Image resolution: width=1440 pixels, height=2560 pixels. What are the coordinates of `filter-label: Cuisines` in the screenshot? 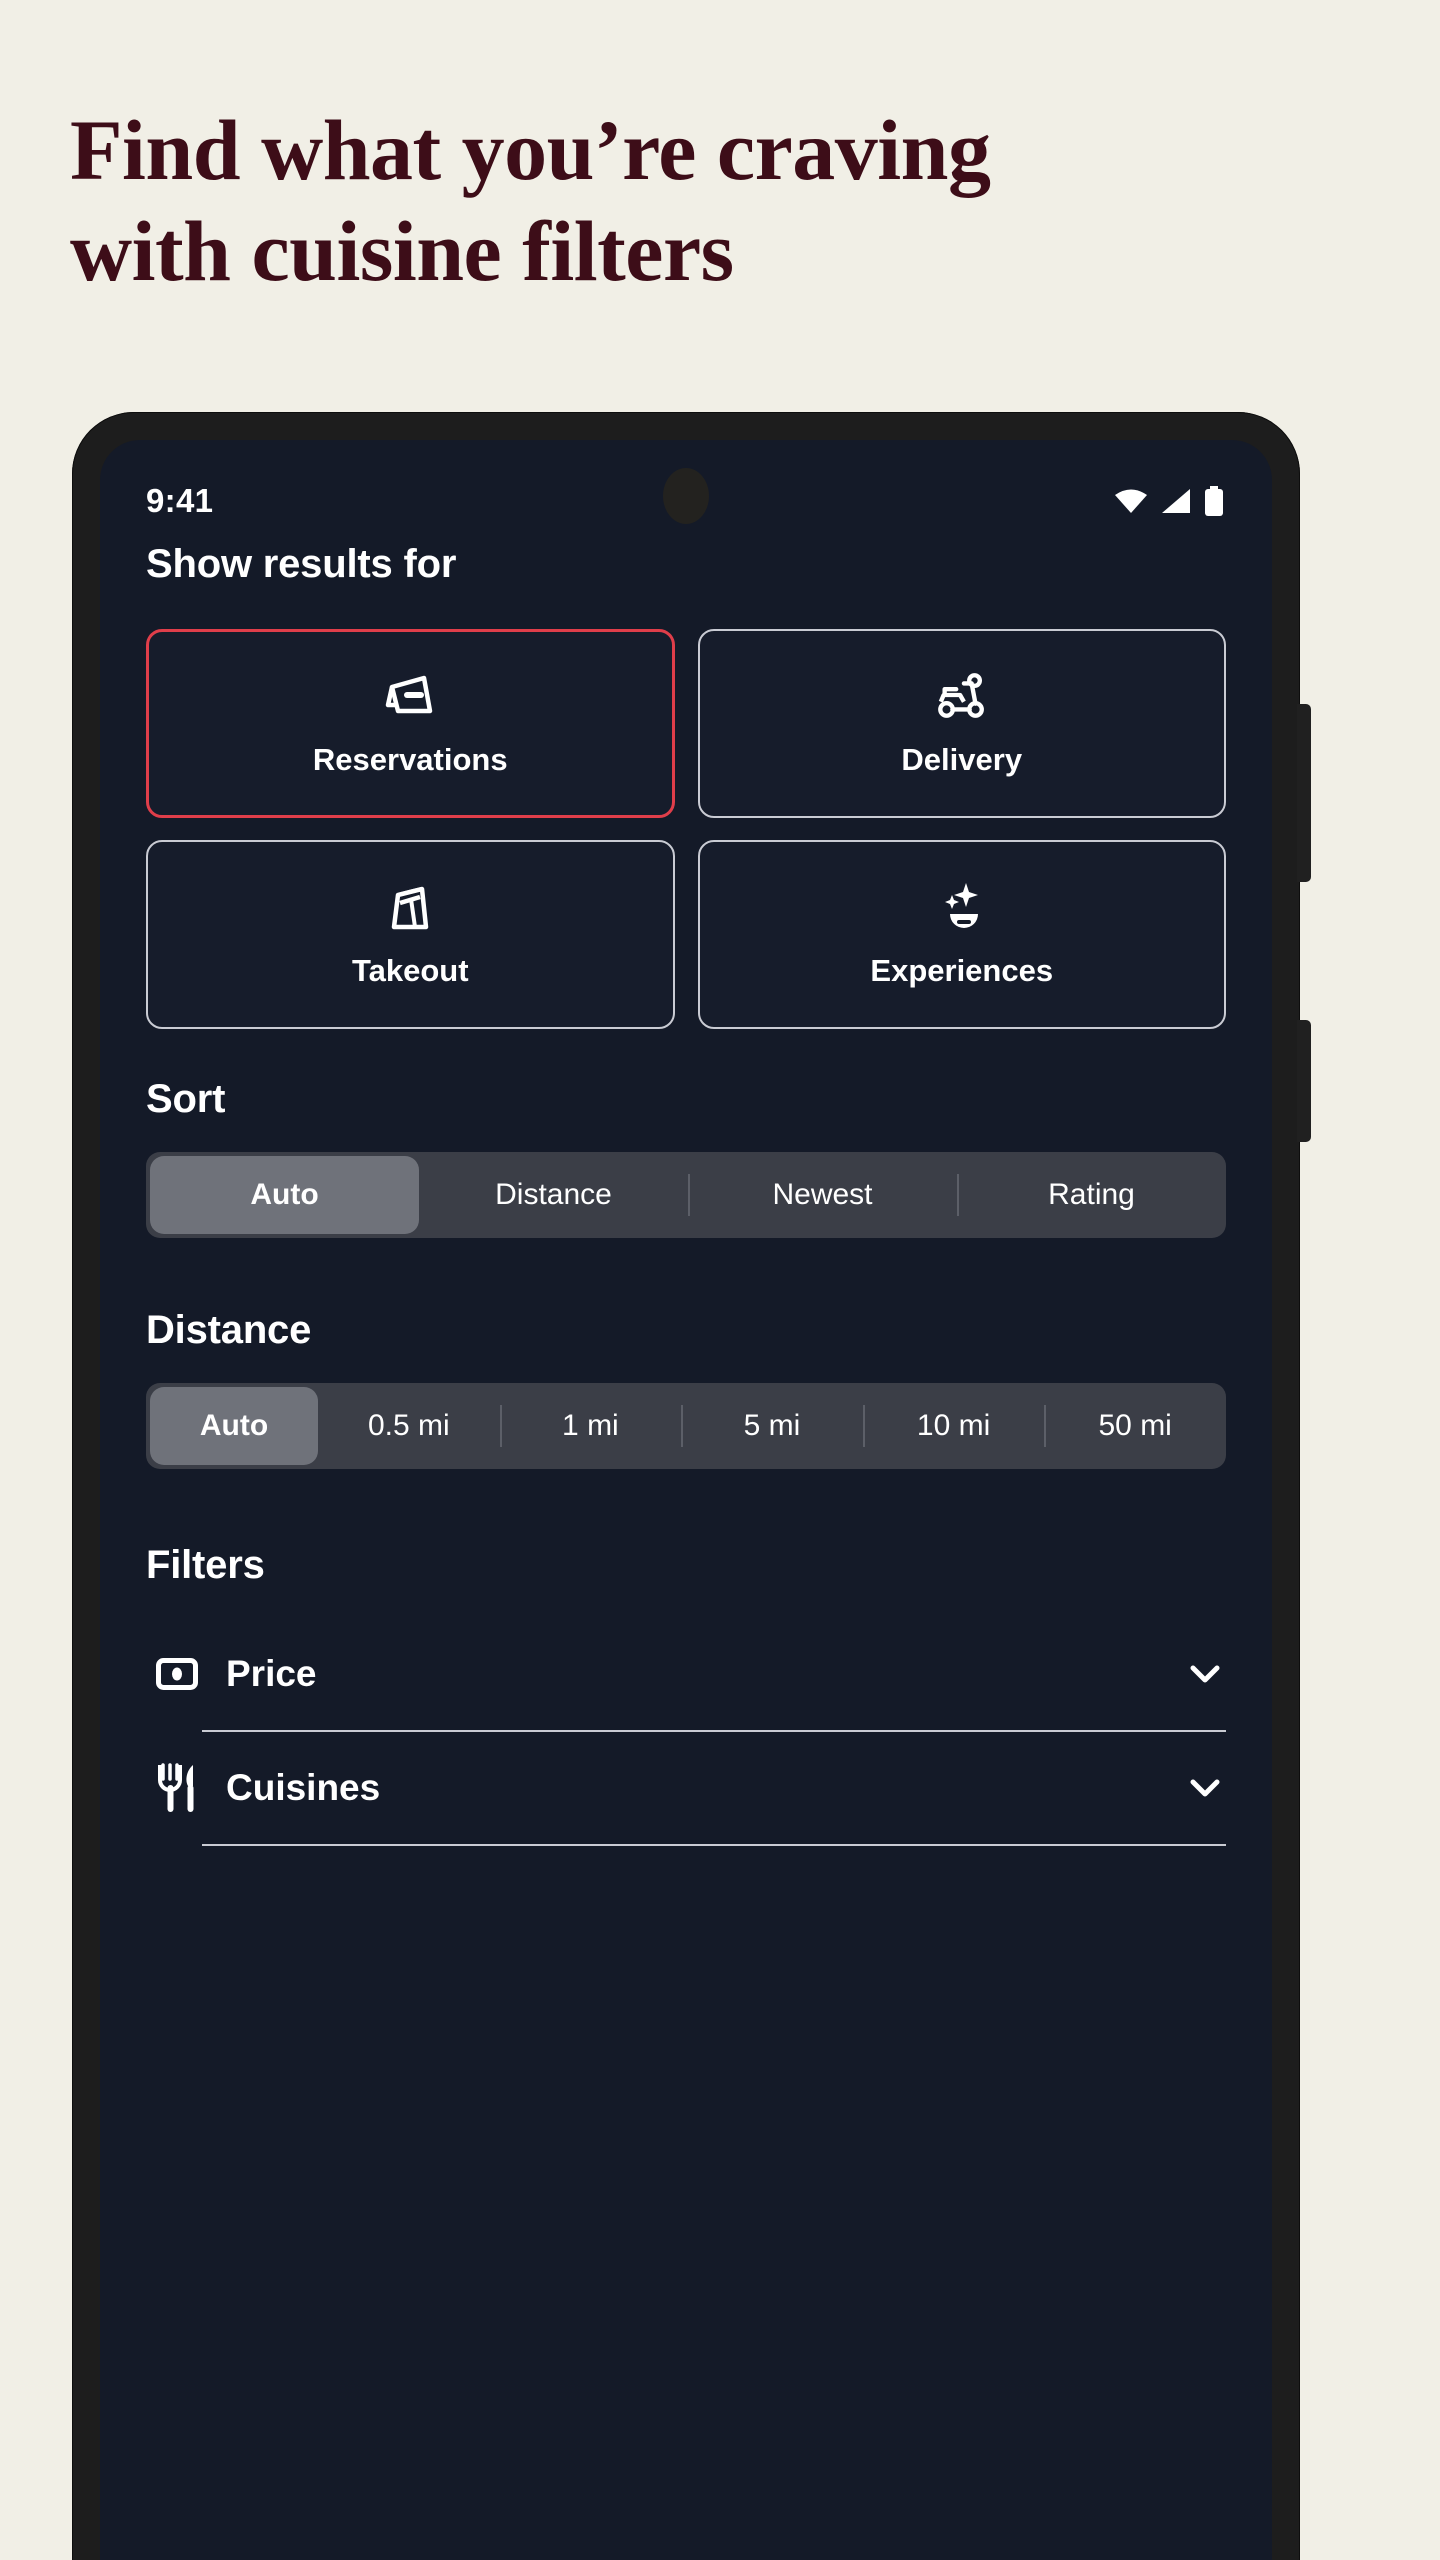 It's located at (303, 1787).